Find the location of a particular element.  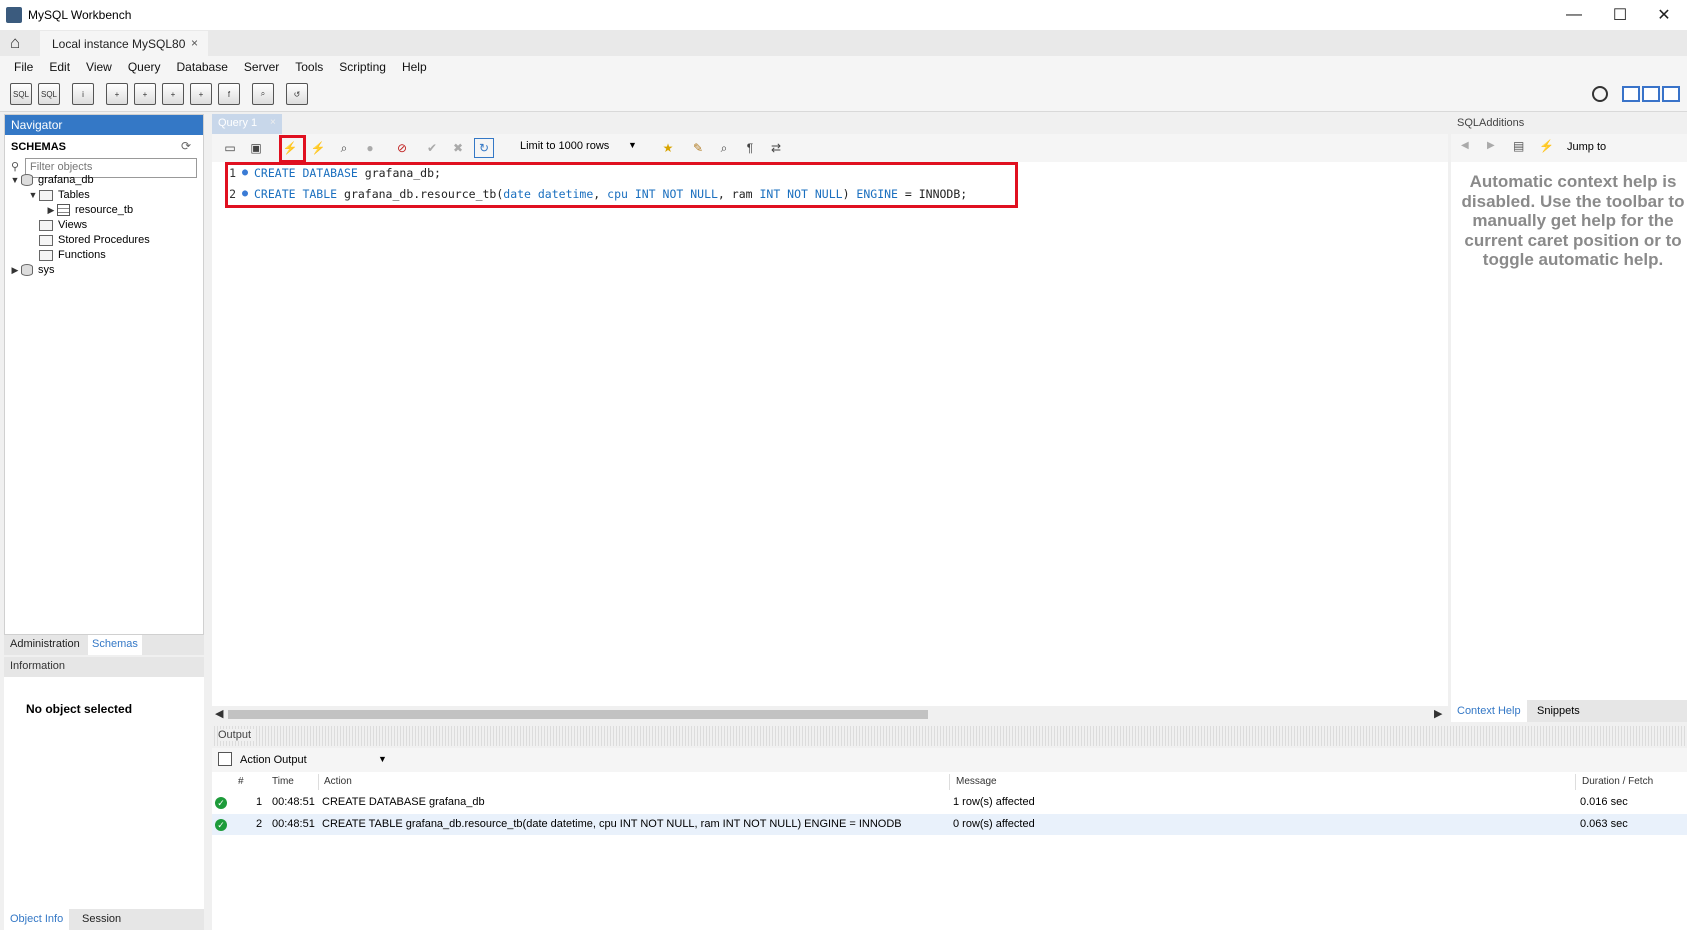

column-header-duration: Duration / Fetch is located at coordinates (1617, 781).